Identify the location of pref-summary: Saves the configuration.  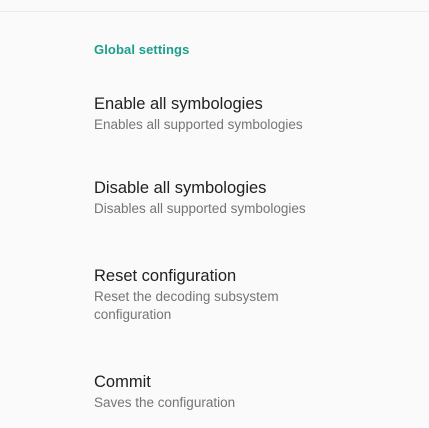
(165, 402).